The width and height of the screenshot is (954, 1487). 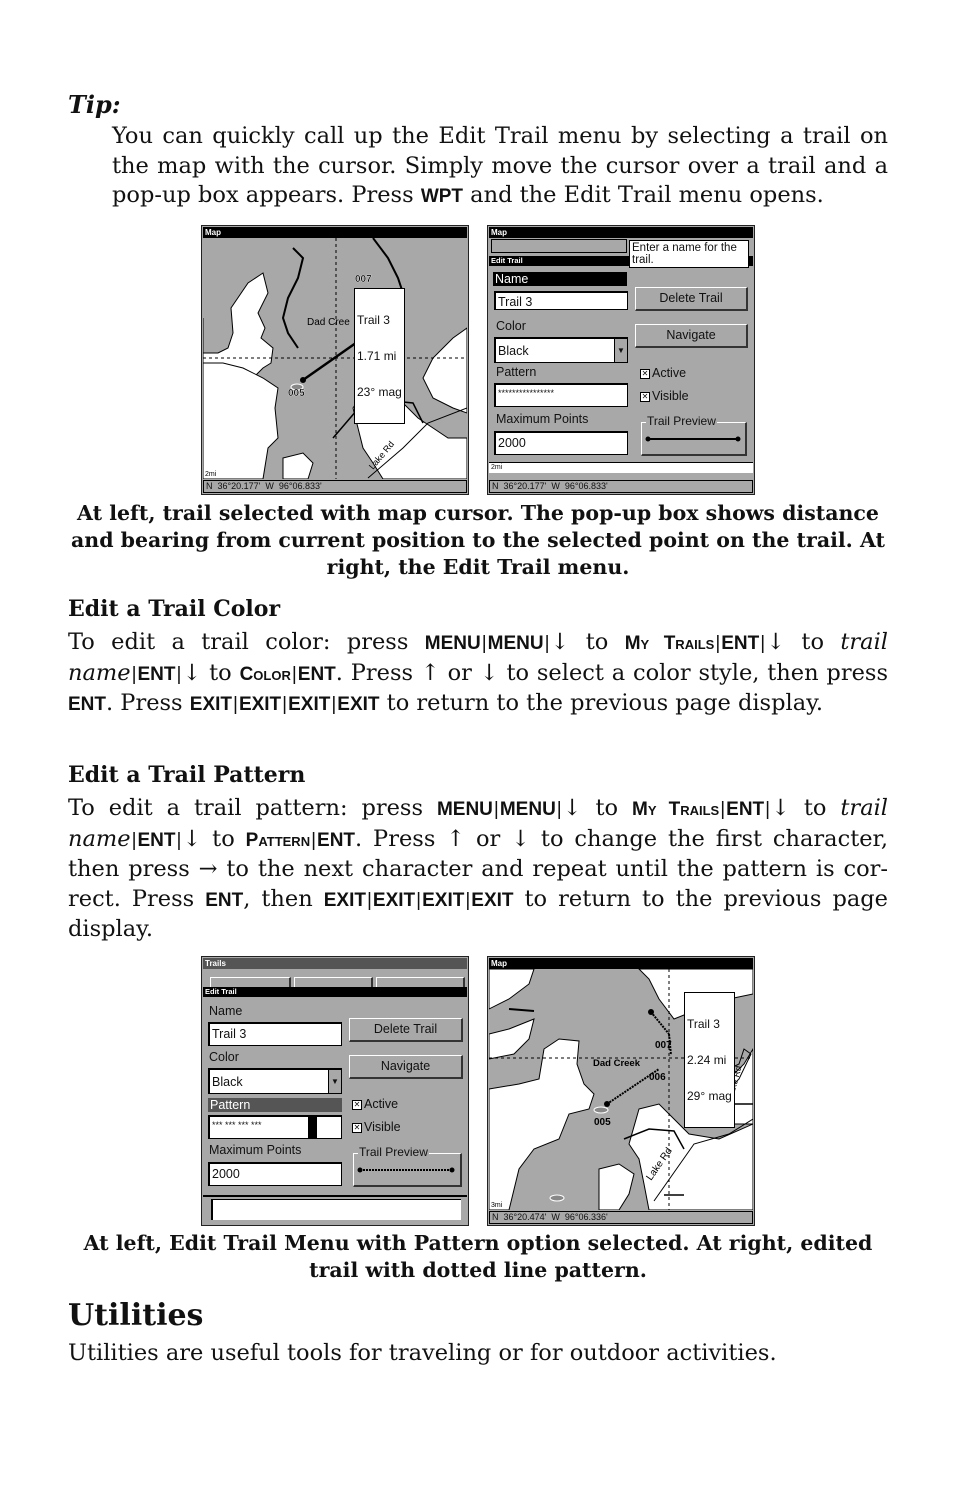 I want to click on color-value: Black, so click(x=227, y=1082).